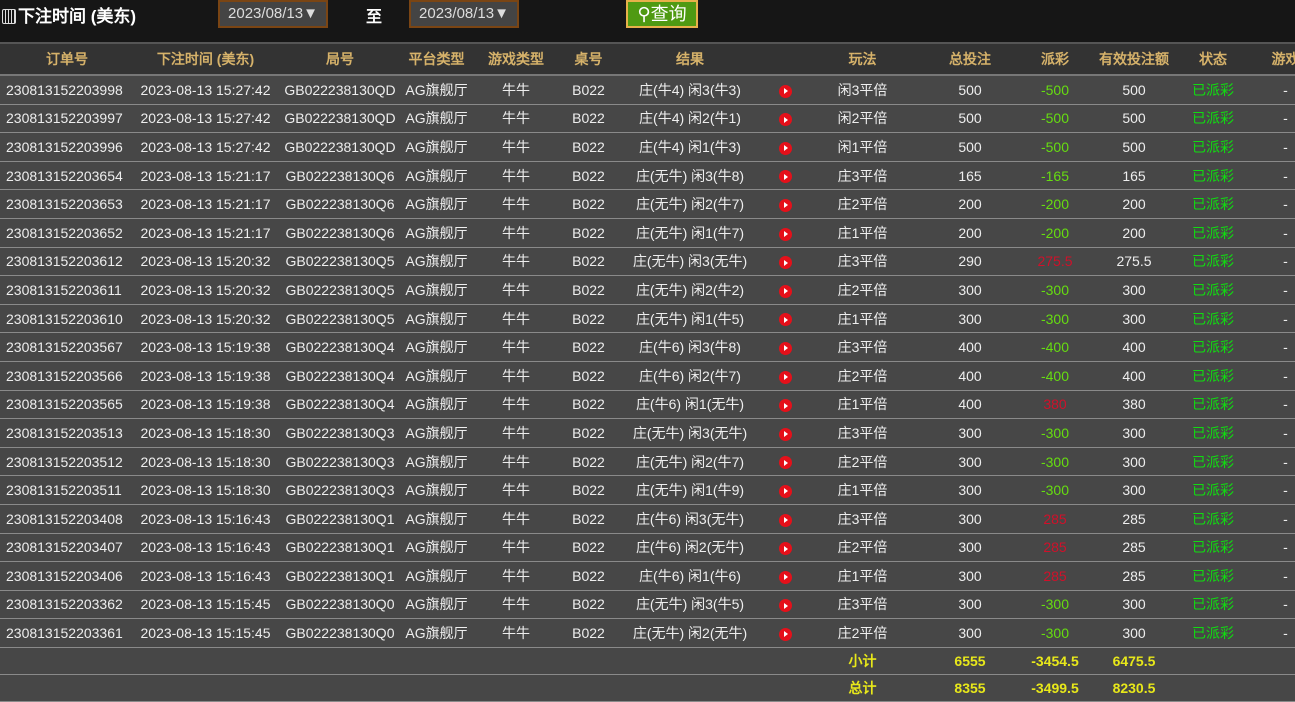  Describe the element at coordinates (690, 204) in the screenshot. I see `result-cell: 庄(无牛) 闲2(牛7)` at that location.